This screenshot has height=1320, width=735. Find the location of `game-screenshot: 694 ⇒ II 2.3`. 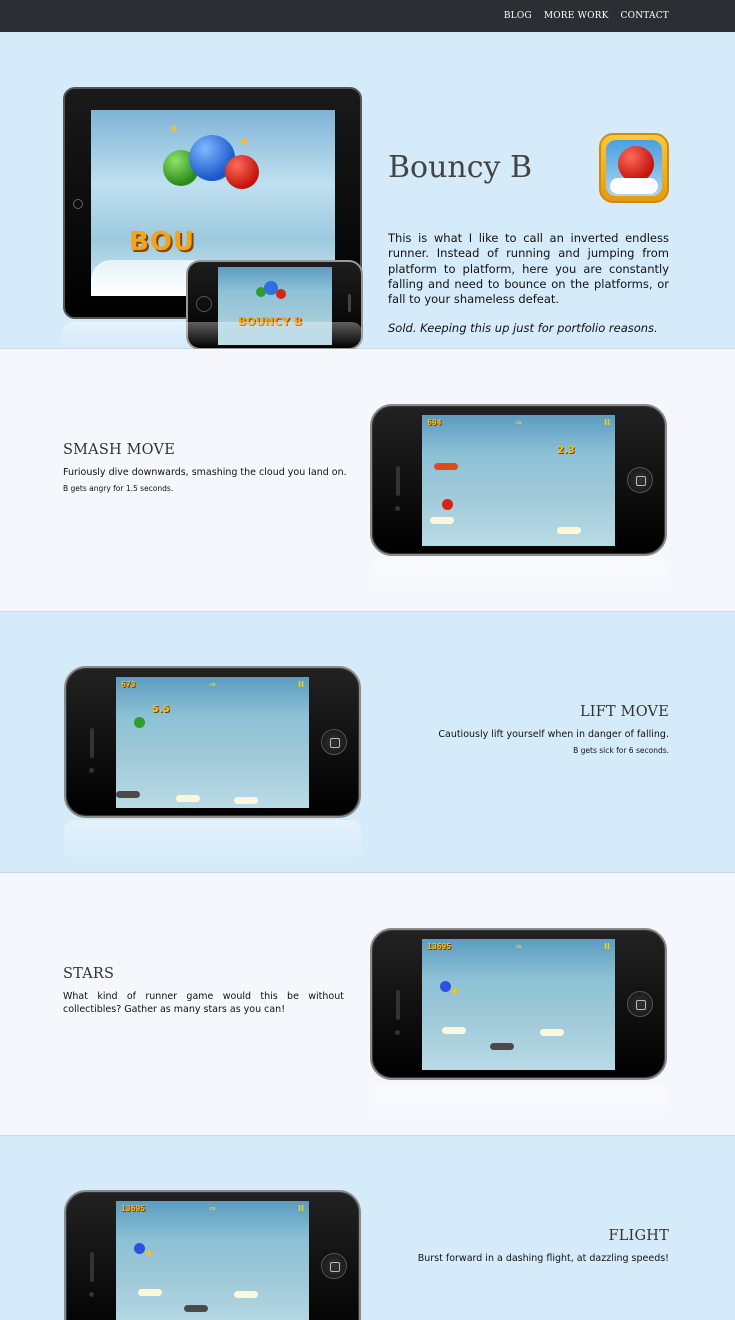

game-screenshot: 694 ⇒ II 2.3 is located at coordinates (518, 480).